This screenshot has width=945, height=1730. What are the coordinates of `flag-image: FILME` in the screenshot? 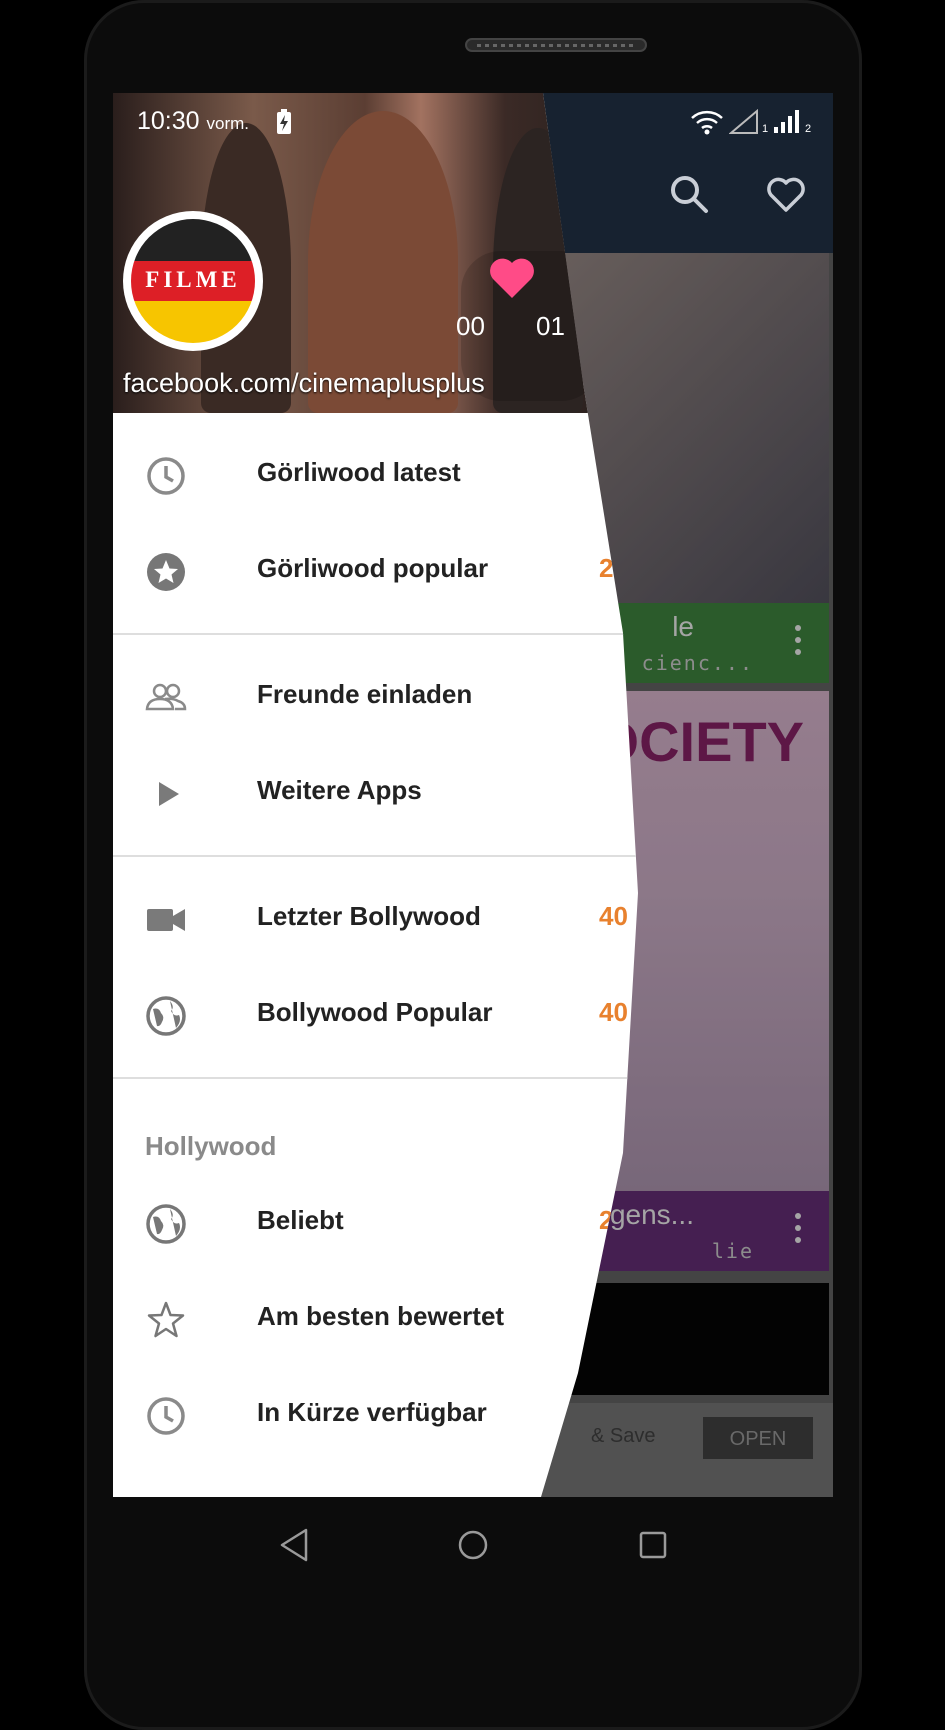 It's located at (193, 281).